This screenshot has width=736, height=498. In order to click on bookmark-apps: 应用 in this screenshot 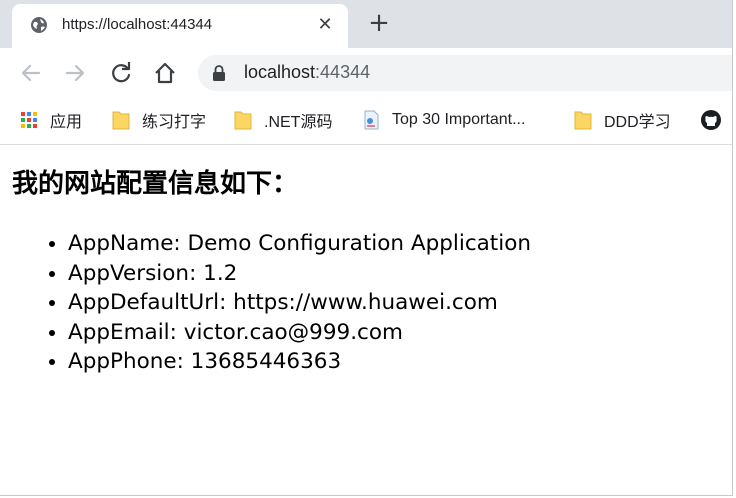, I will do `click(51, 120)`.